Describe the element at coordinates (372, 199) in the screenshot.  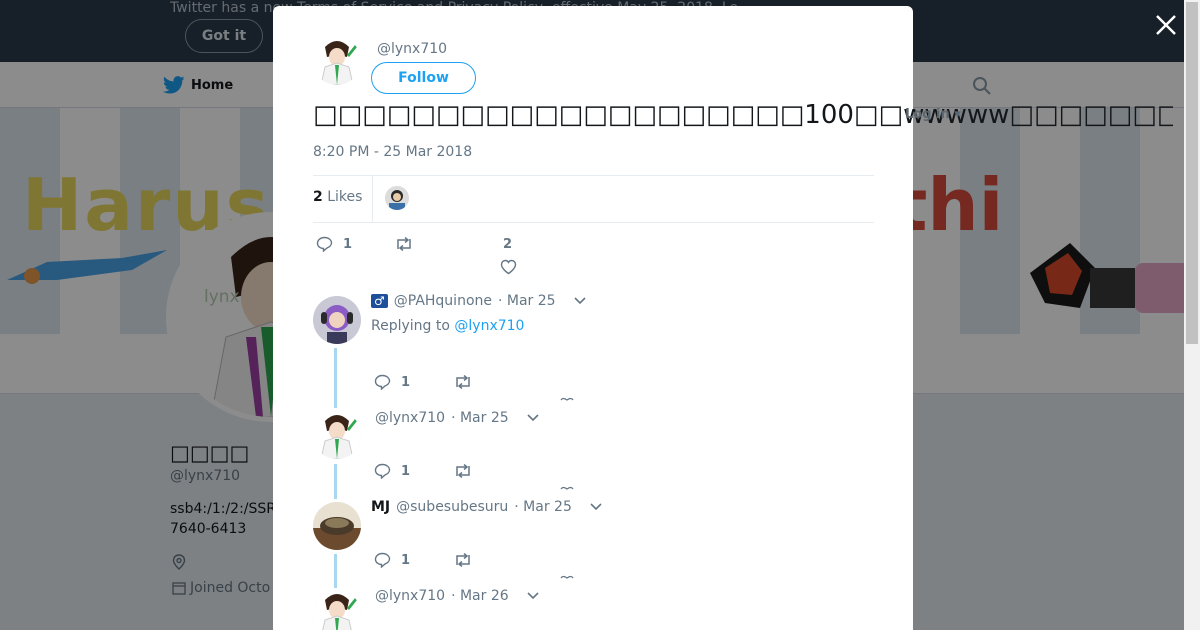
I see `likes-separator` at that location.